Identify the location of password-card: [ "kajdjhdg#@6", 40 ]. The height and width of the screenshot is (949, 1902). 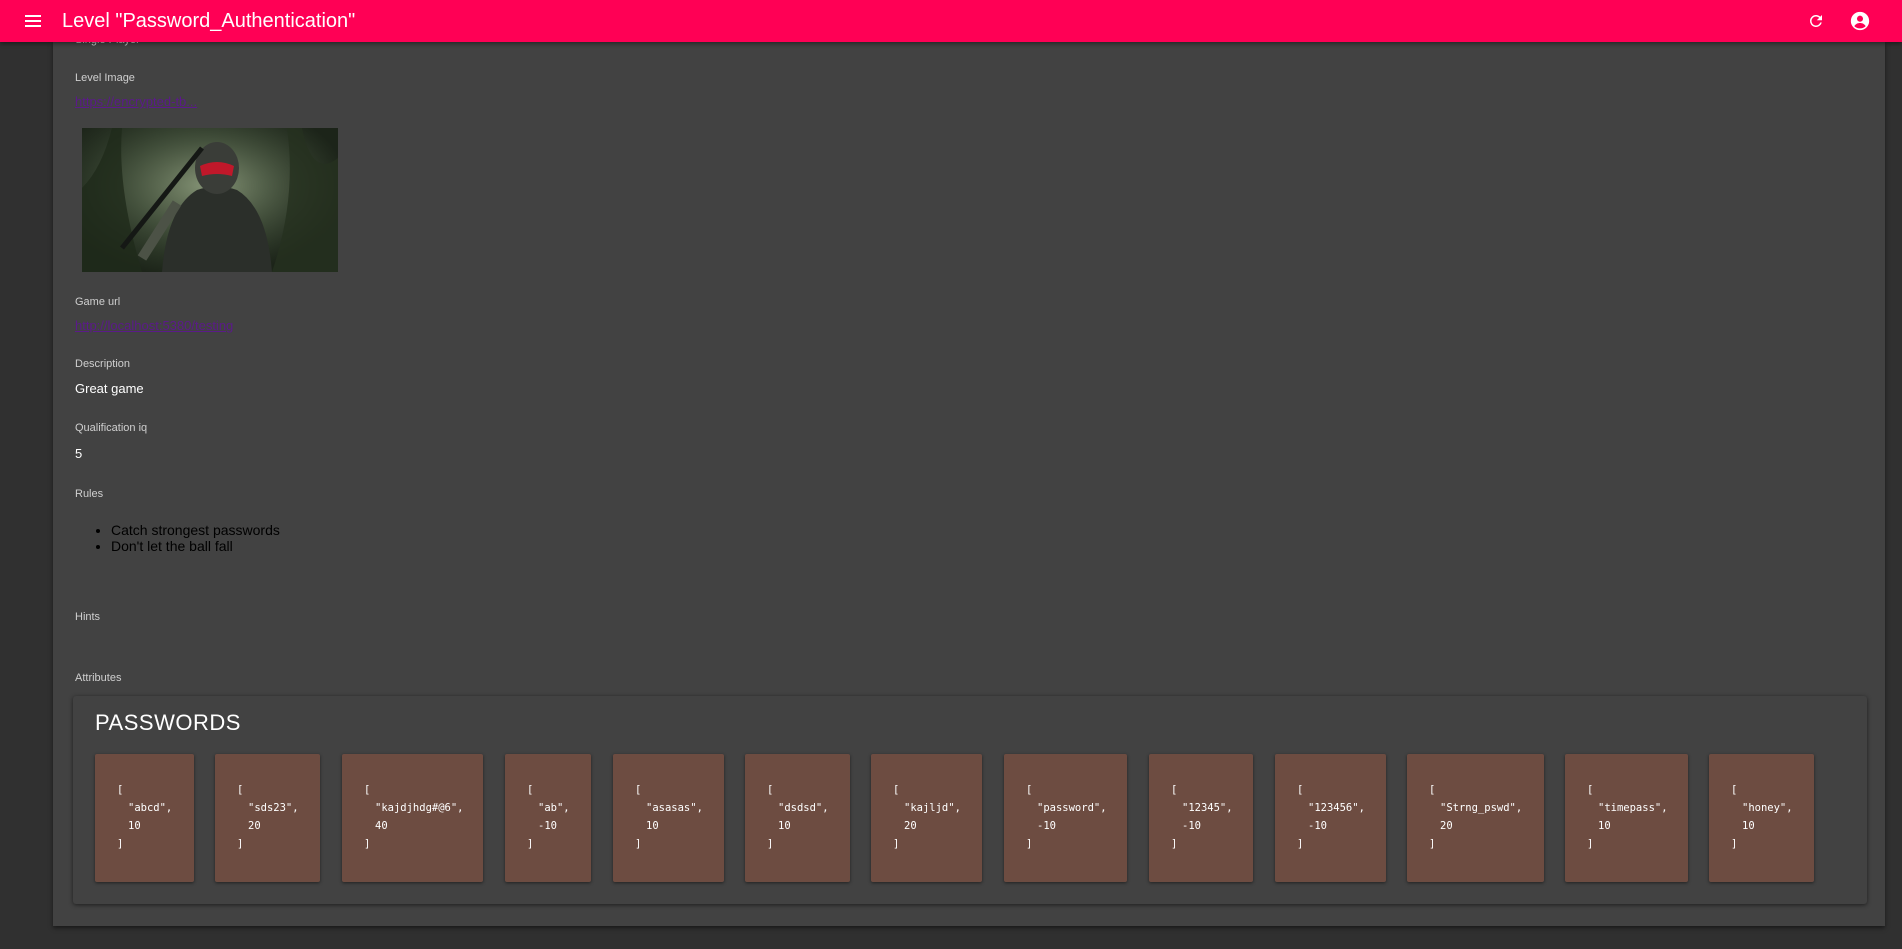
(412, 818).